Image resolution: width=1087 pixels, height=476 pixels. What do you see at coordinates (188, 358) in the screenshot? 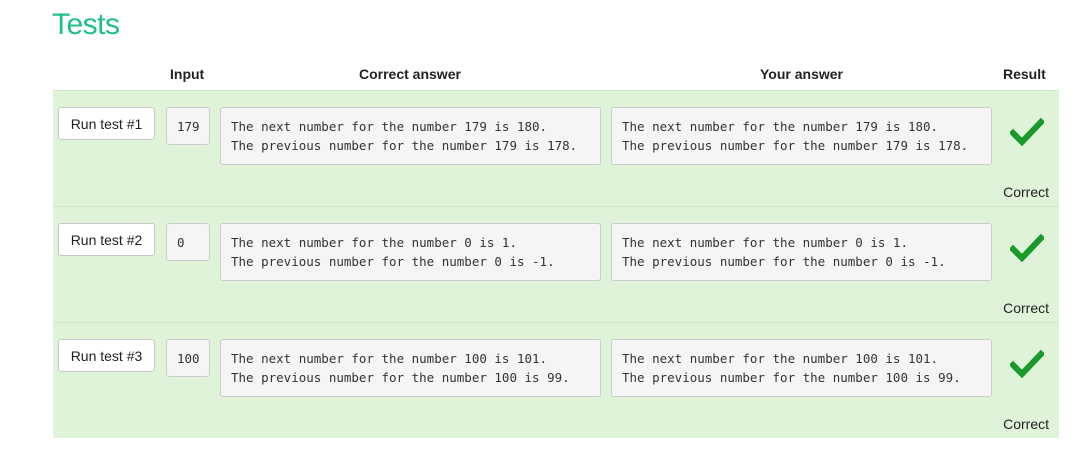
I see `test-3-input: 100` at bounding box center [188, 358].